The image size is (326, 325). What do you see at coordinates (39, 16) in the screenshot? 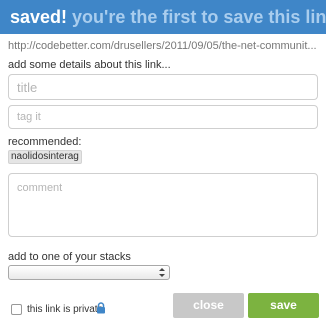
I see `saved-title: saved!` at bounding box center [39, 16].